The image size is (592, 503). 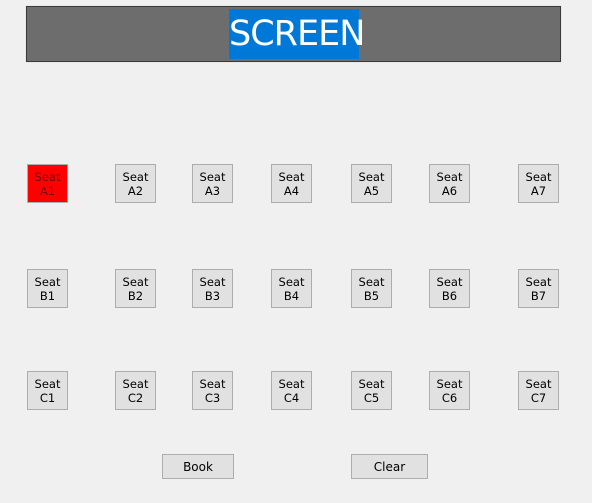 I want to click on seat-a1: Seat A1, so click(x=47, y=183).